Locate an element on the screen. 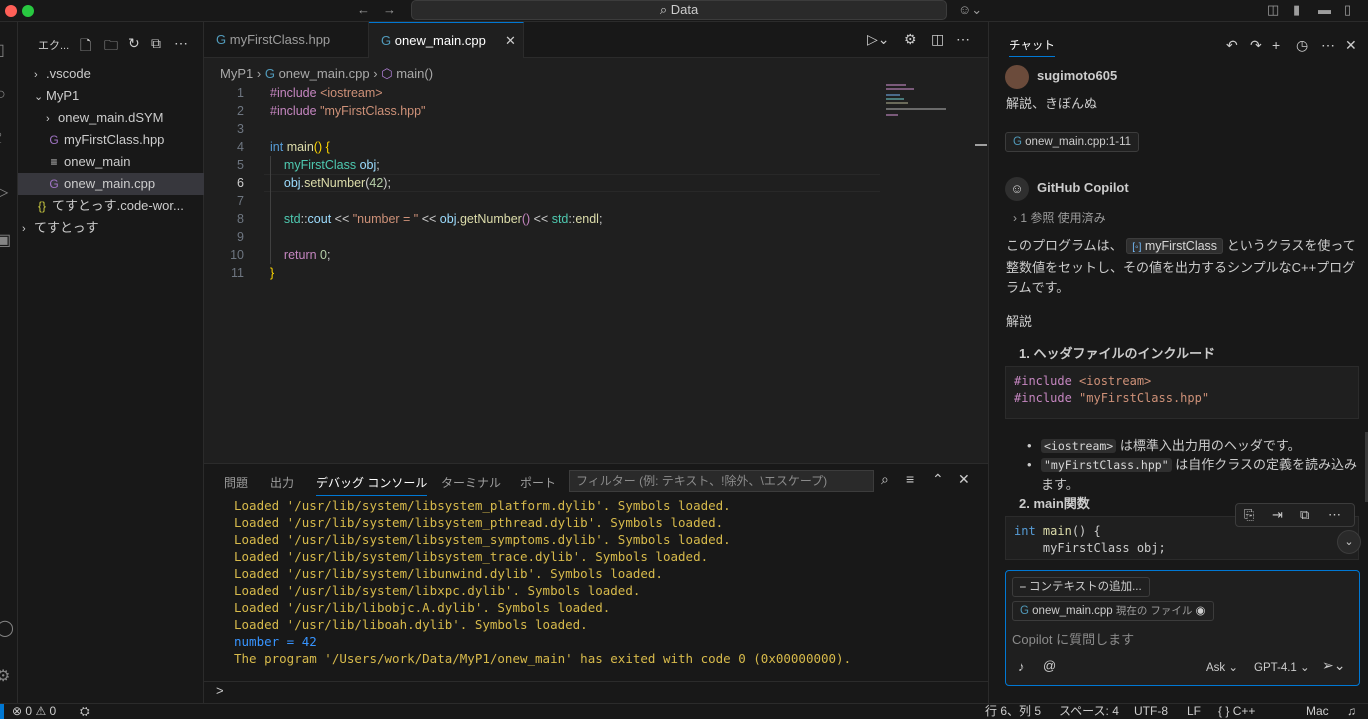 Image resolution: width=1368 pixels, height=719 pixels. account-icon: ◯ is located at coordinates (7, 628).